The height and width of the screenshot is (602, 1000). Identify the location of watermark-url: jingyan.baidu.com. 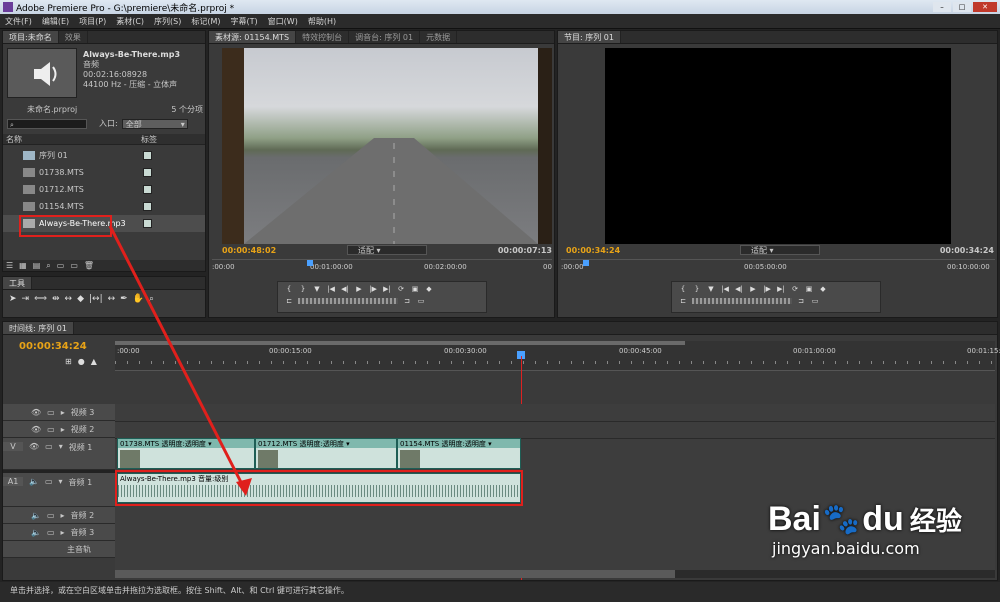
(846, 548).